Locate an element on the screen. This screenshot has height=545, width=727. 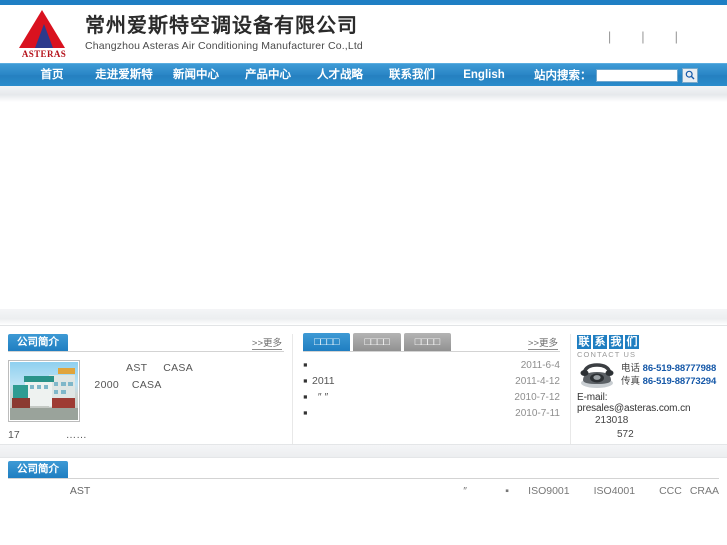
about-section-header: 公司简介 >>更多 is located at coordinates (146, 343).